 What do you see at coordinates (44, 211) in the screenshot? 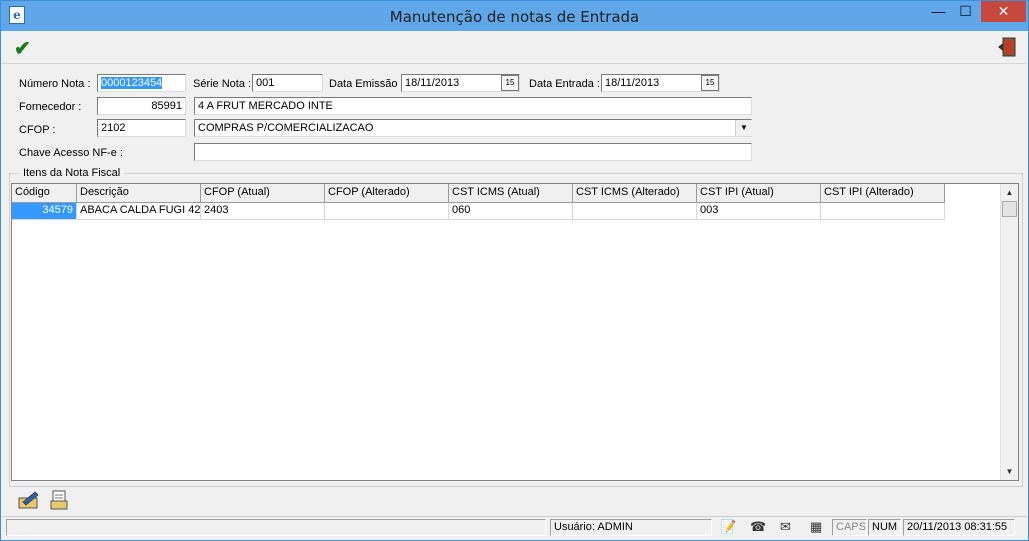
I see `table-cell-codigo: 34579` at bounding box center [44, 211].